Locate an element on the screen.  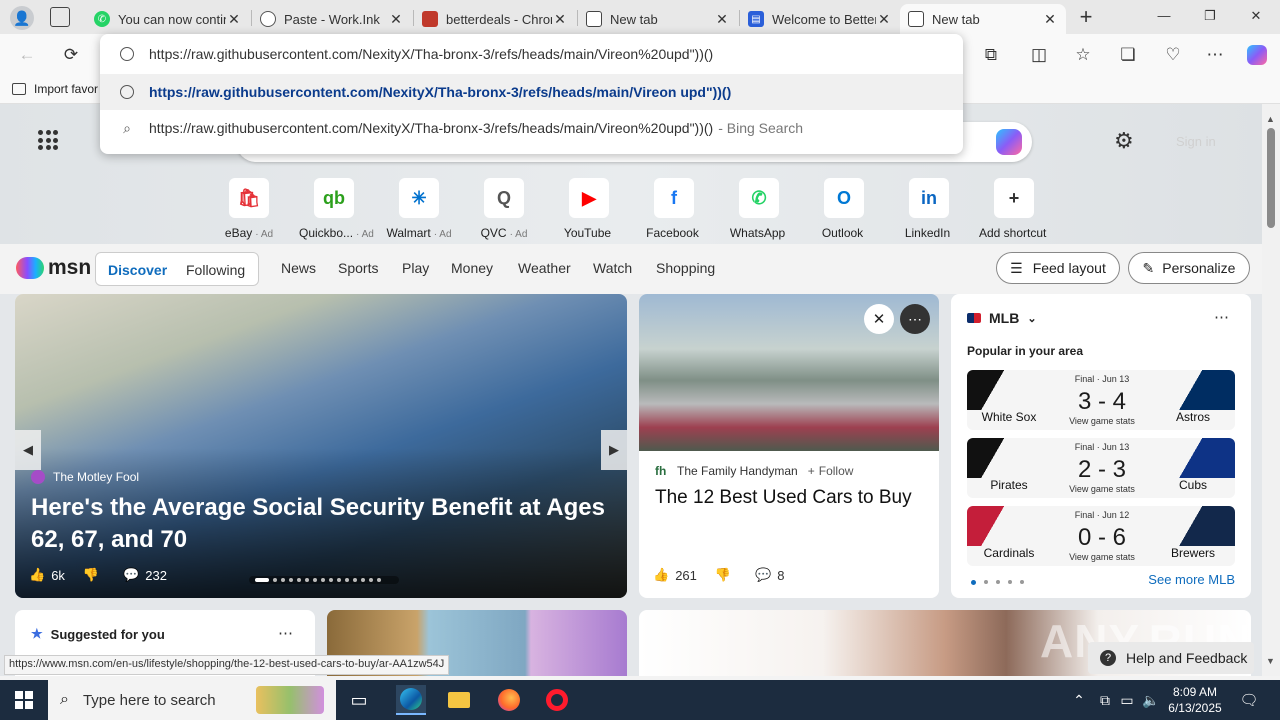
collections-icon: ❏ is located at coordinates (1128, 55).